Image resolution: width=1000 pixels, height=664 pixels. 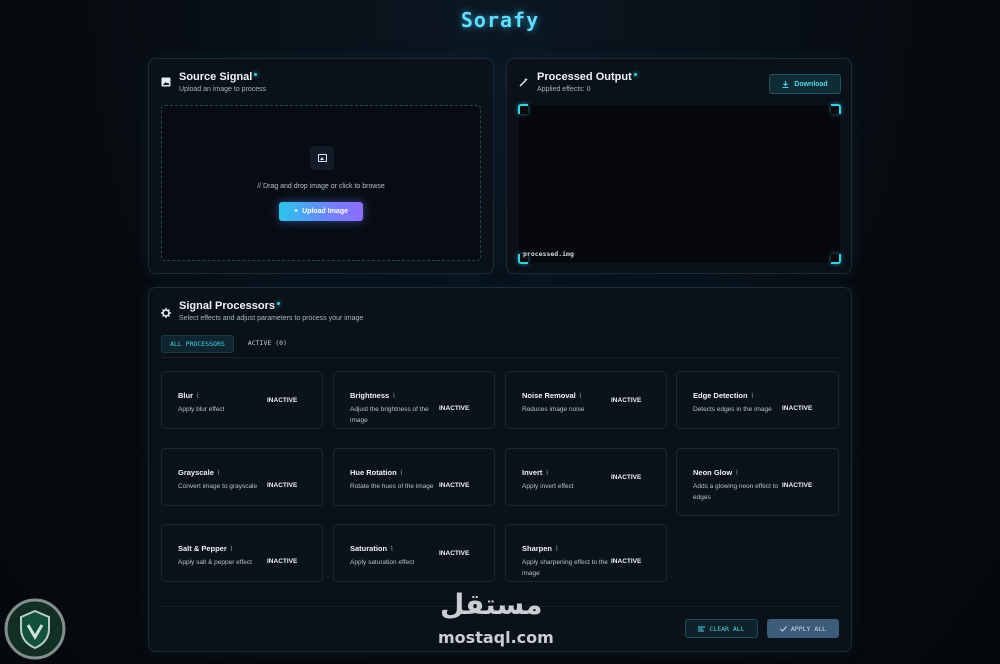 What do you see at coordinates (811, 84) in the screenshot?
I see `download-label: Download` at bounding box center [811, 84].